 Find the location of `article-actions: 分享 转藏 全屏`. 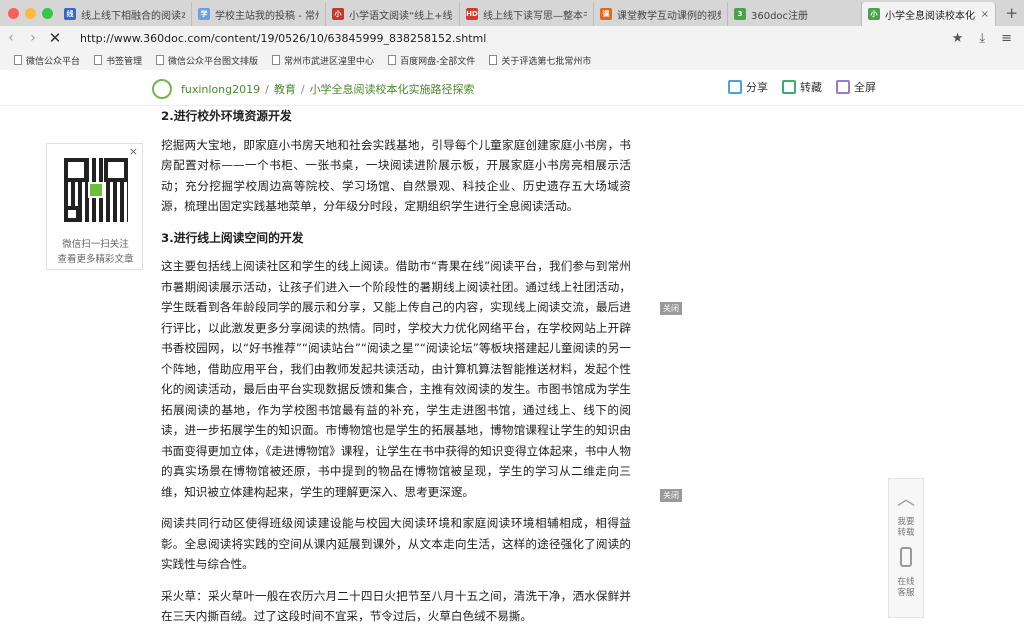

article-actions: 分享 转藏 全屏 is located at coordinates (802, 87).